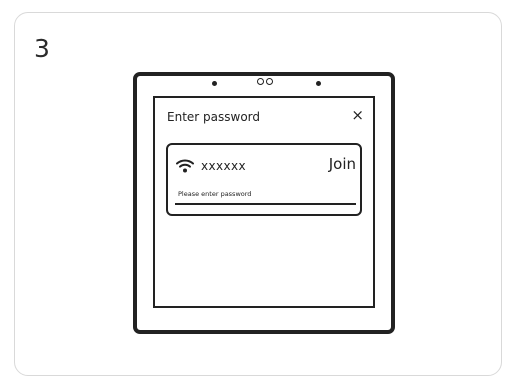 This screenshot has height=388, width=516. What do you see at coordinates (42, 48) in the screenshot?
I see `step-number: 3` at bounding box center [42, 48].